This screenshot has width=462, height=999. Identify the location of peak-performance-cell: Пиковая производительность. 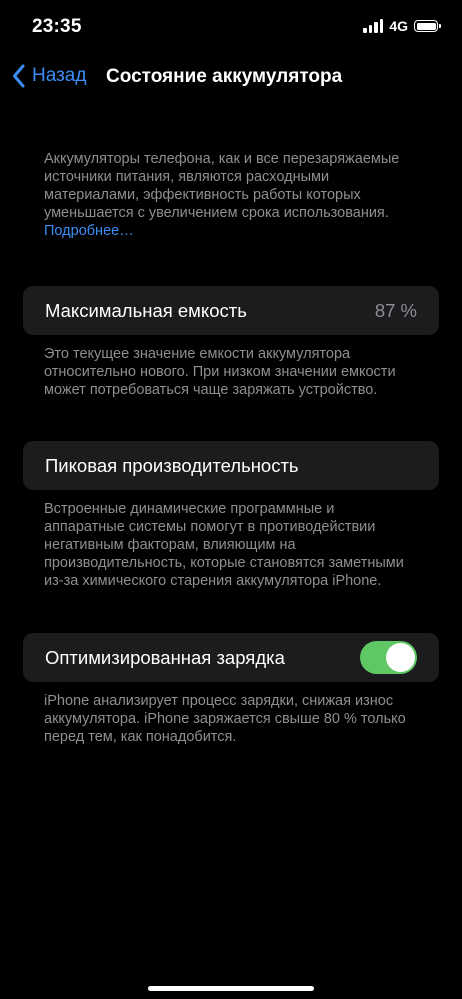
(231, 465).